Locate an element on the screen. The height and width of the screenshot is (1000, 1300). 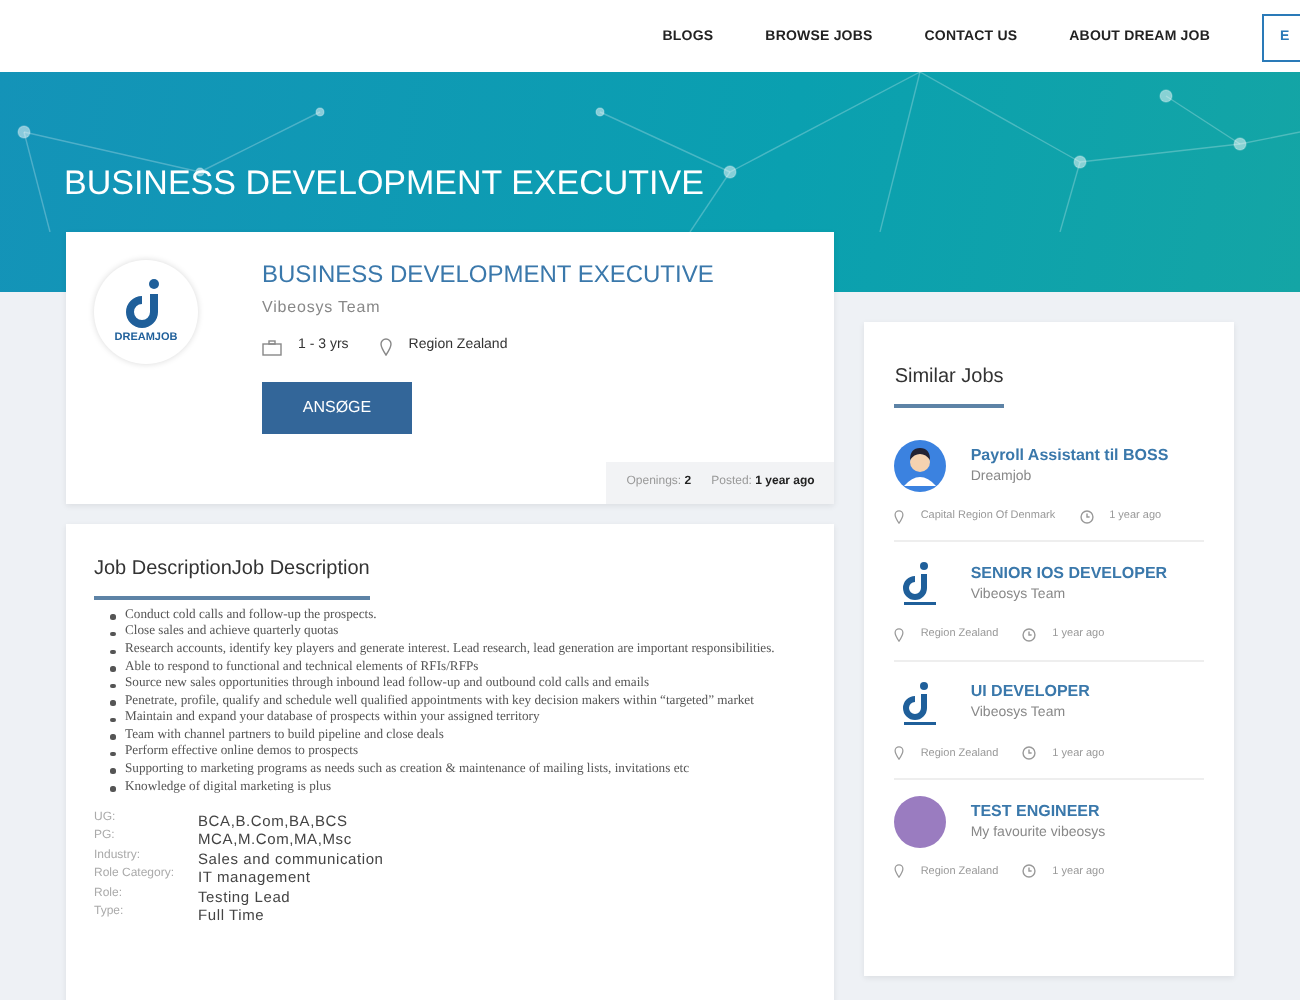
job-link: Payroll Assistant til BOSS is located at coordinates (1069, 455).